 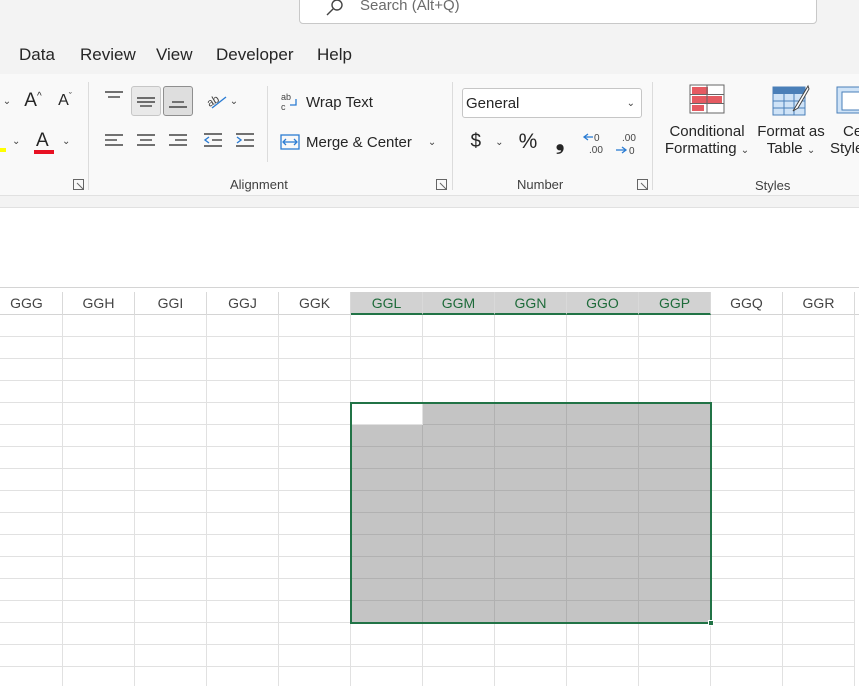 What do you see at coordinates (108, 55) in the screenshot?
I see `tab-review: Review` at bounding box center [108, 55].